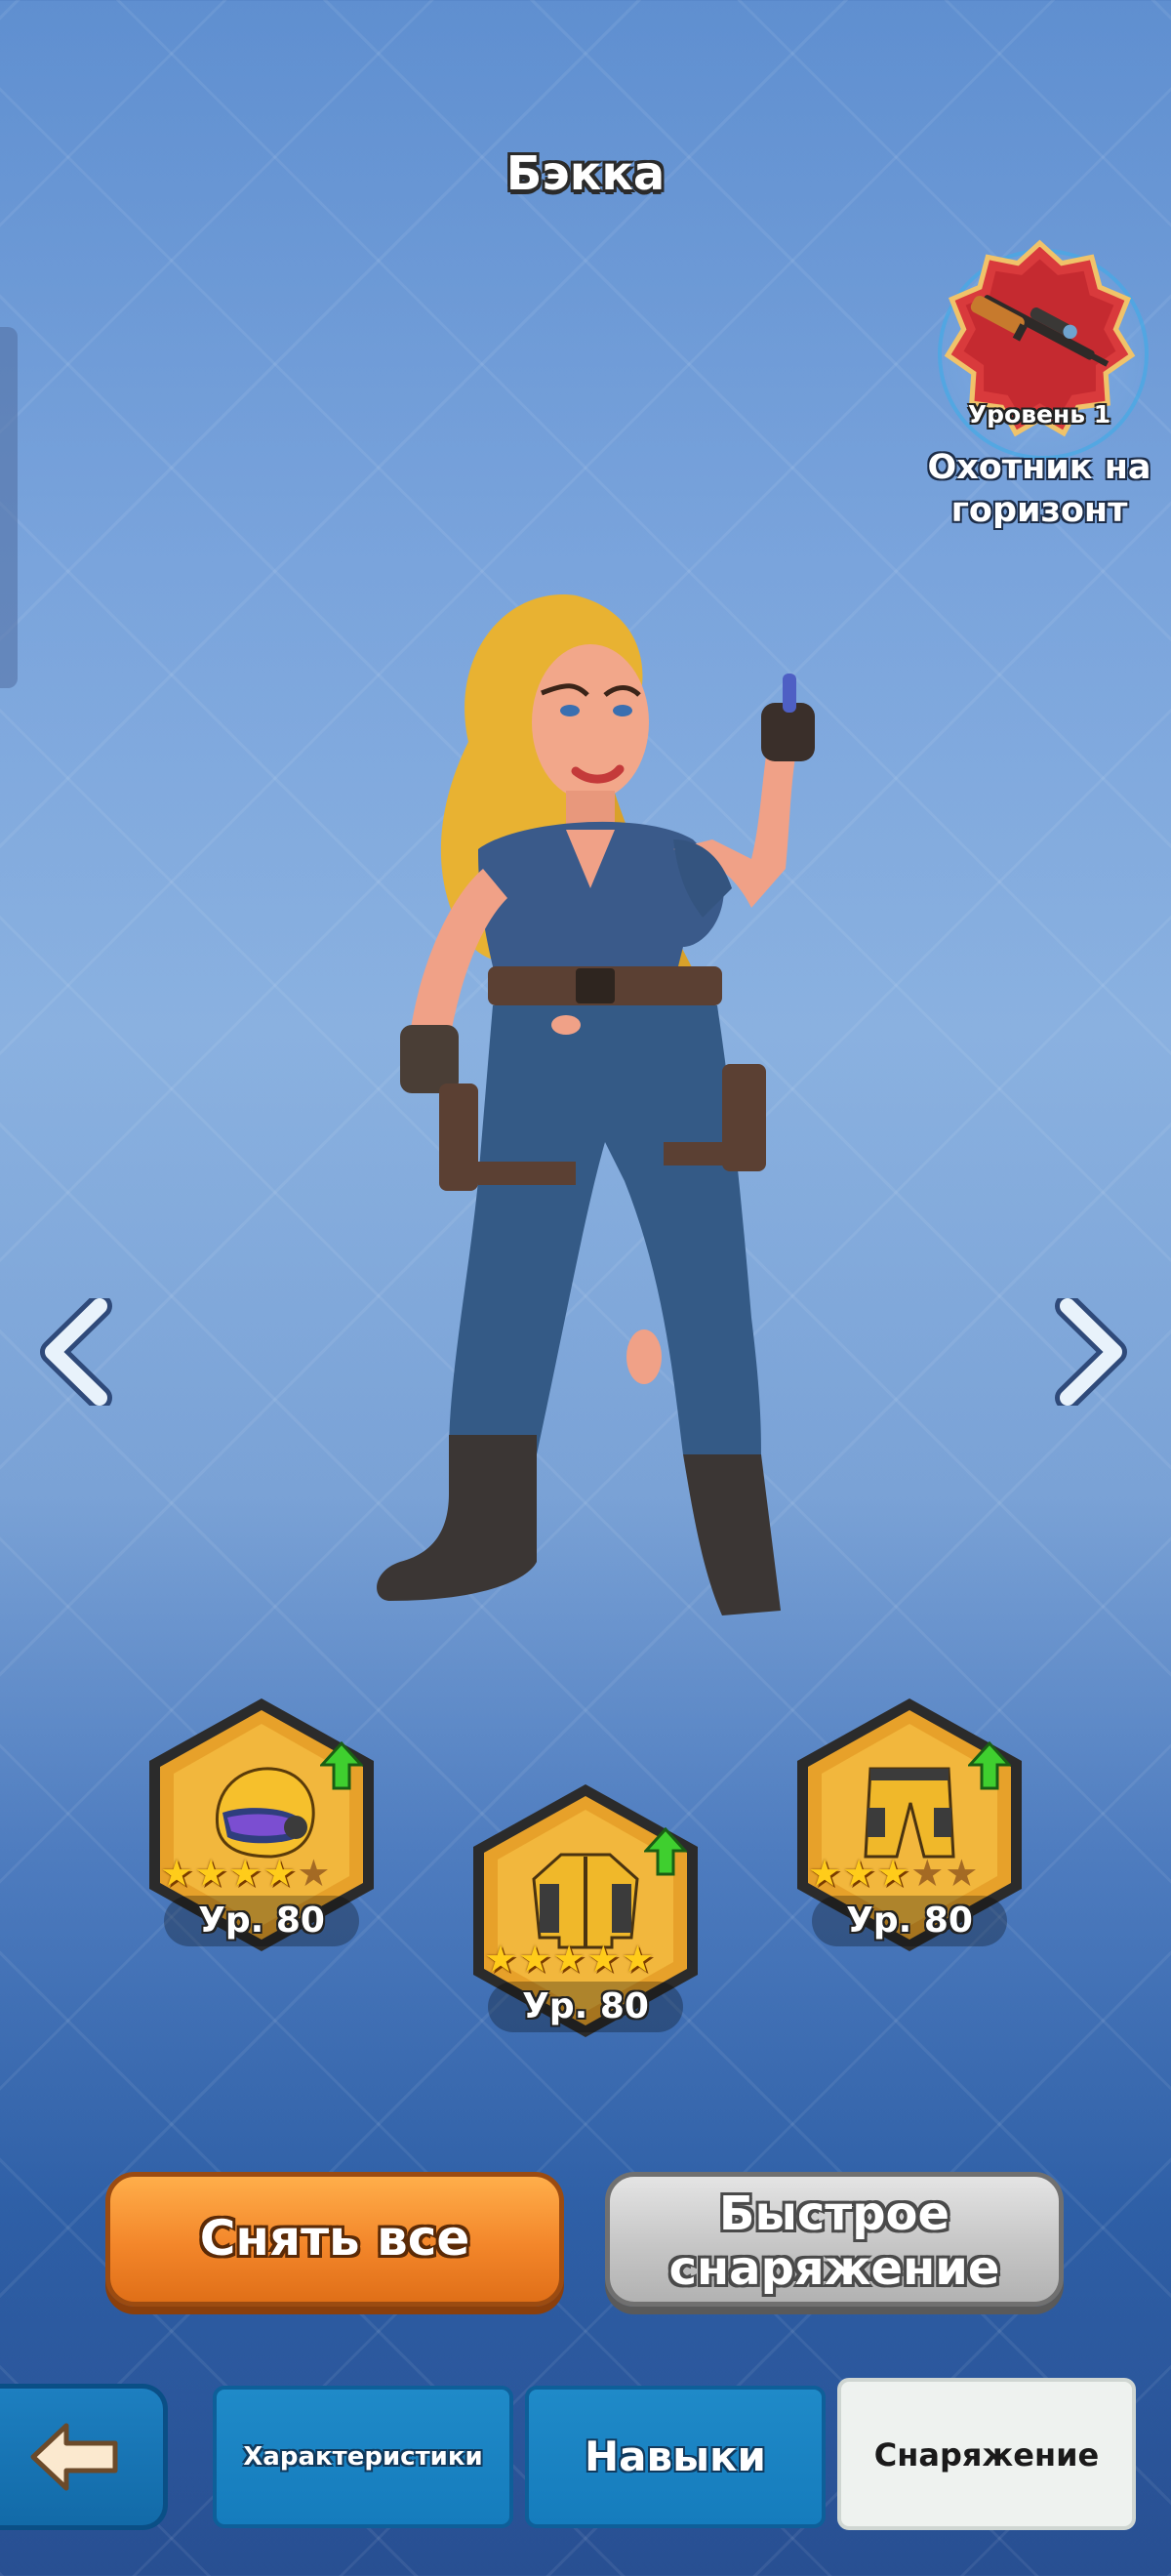 This screenshot has height=2576, width=1171. I want to click on quick-equip-label-line2: снаряжение, so click(834, 2268).